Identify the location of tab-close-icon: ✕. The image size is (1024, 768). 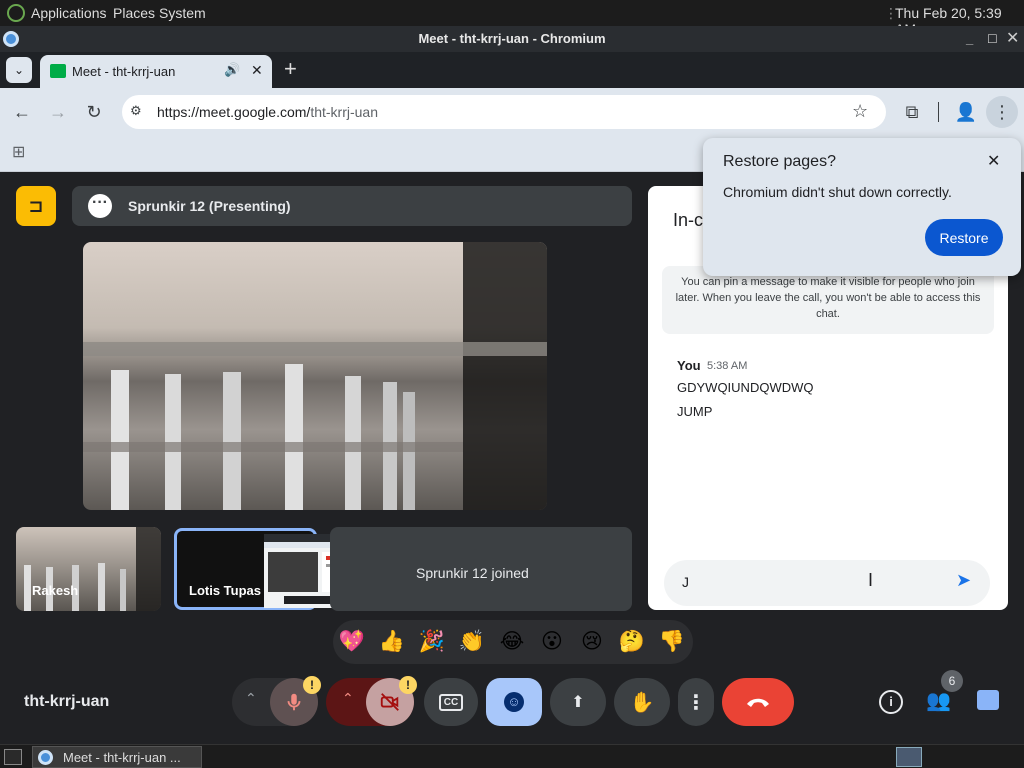
(257, 70).